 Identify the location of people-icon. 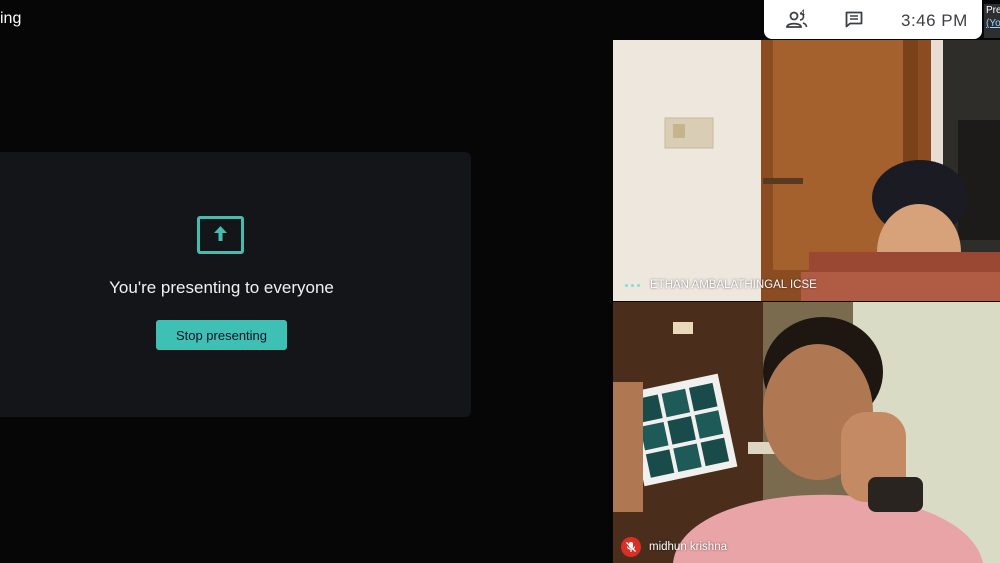
(797, 20).